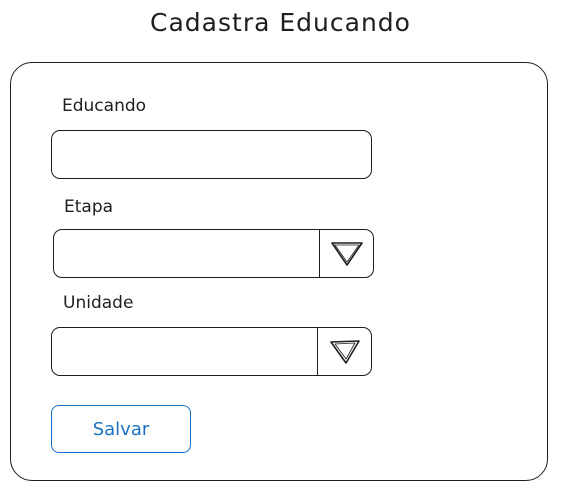 The height and width of the screenshot is (492, 561). I want to click on save-button: Salvar, so click(121, 429).